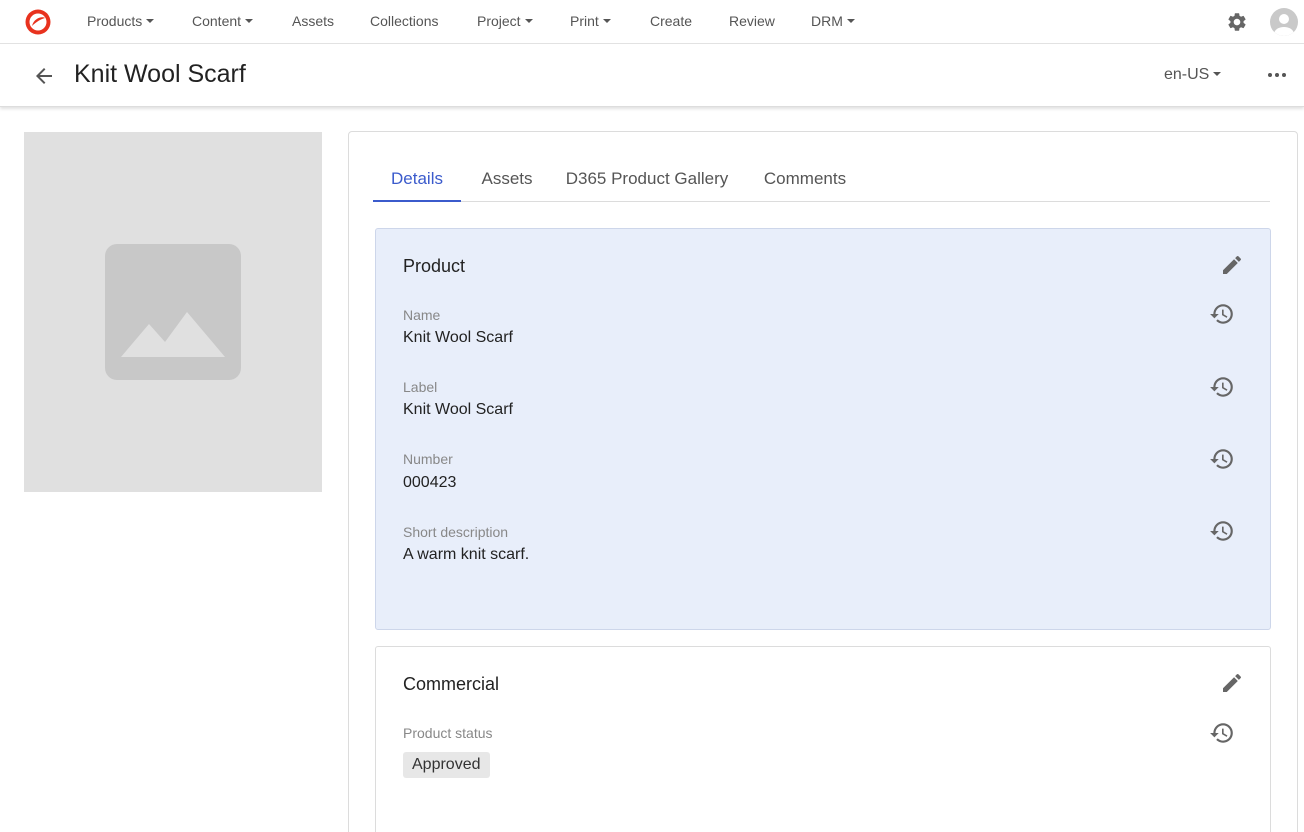 Image resolution: width=1304 pixels, height=832 pixels. I want to click on field-label-label: Label, so click(420, 387).